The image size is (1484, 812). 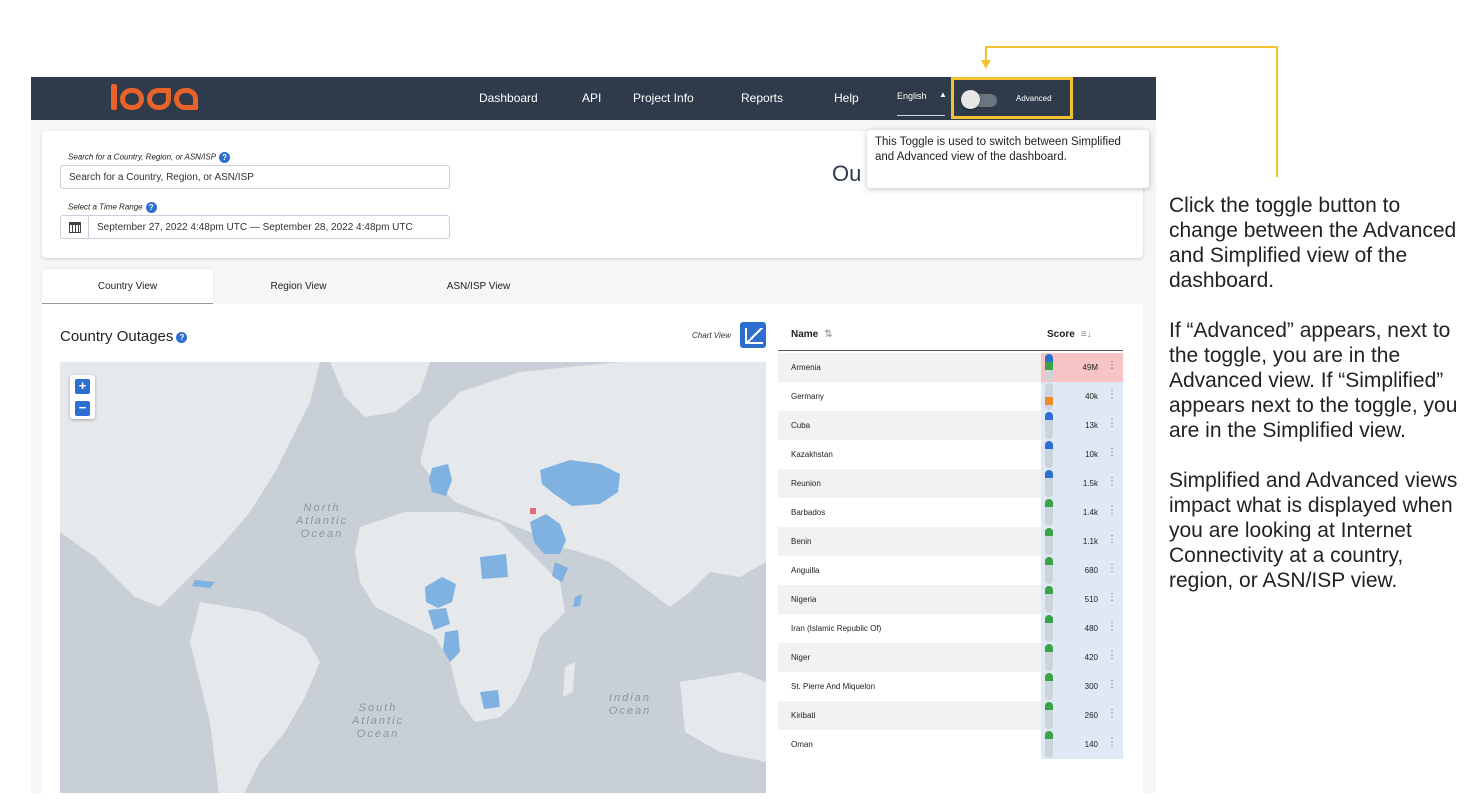 I want to click on annotation-arrow-line, so click(x=1277, y=111).